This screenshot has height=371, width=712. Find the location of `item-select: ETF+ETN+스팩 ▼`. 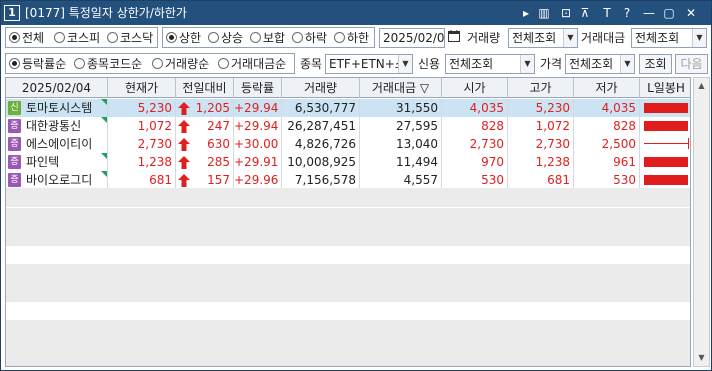

item-select: ETF+ETN+스팩 ▼ is located at coordinates (369, 64).